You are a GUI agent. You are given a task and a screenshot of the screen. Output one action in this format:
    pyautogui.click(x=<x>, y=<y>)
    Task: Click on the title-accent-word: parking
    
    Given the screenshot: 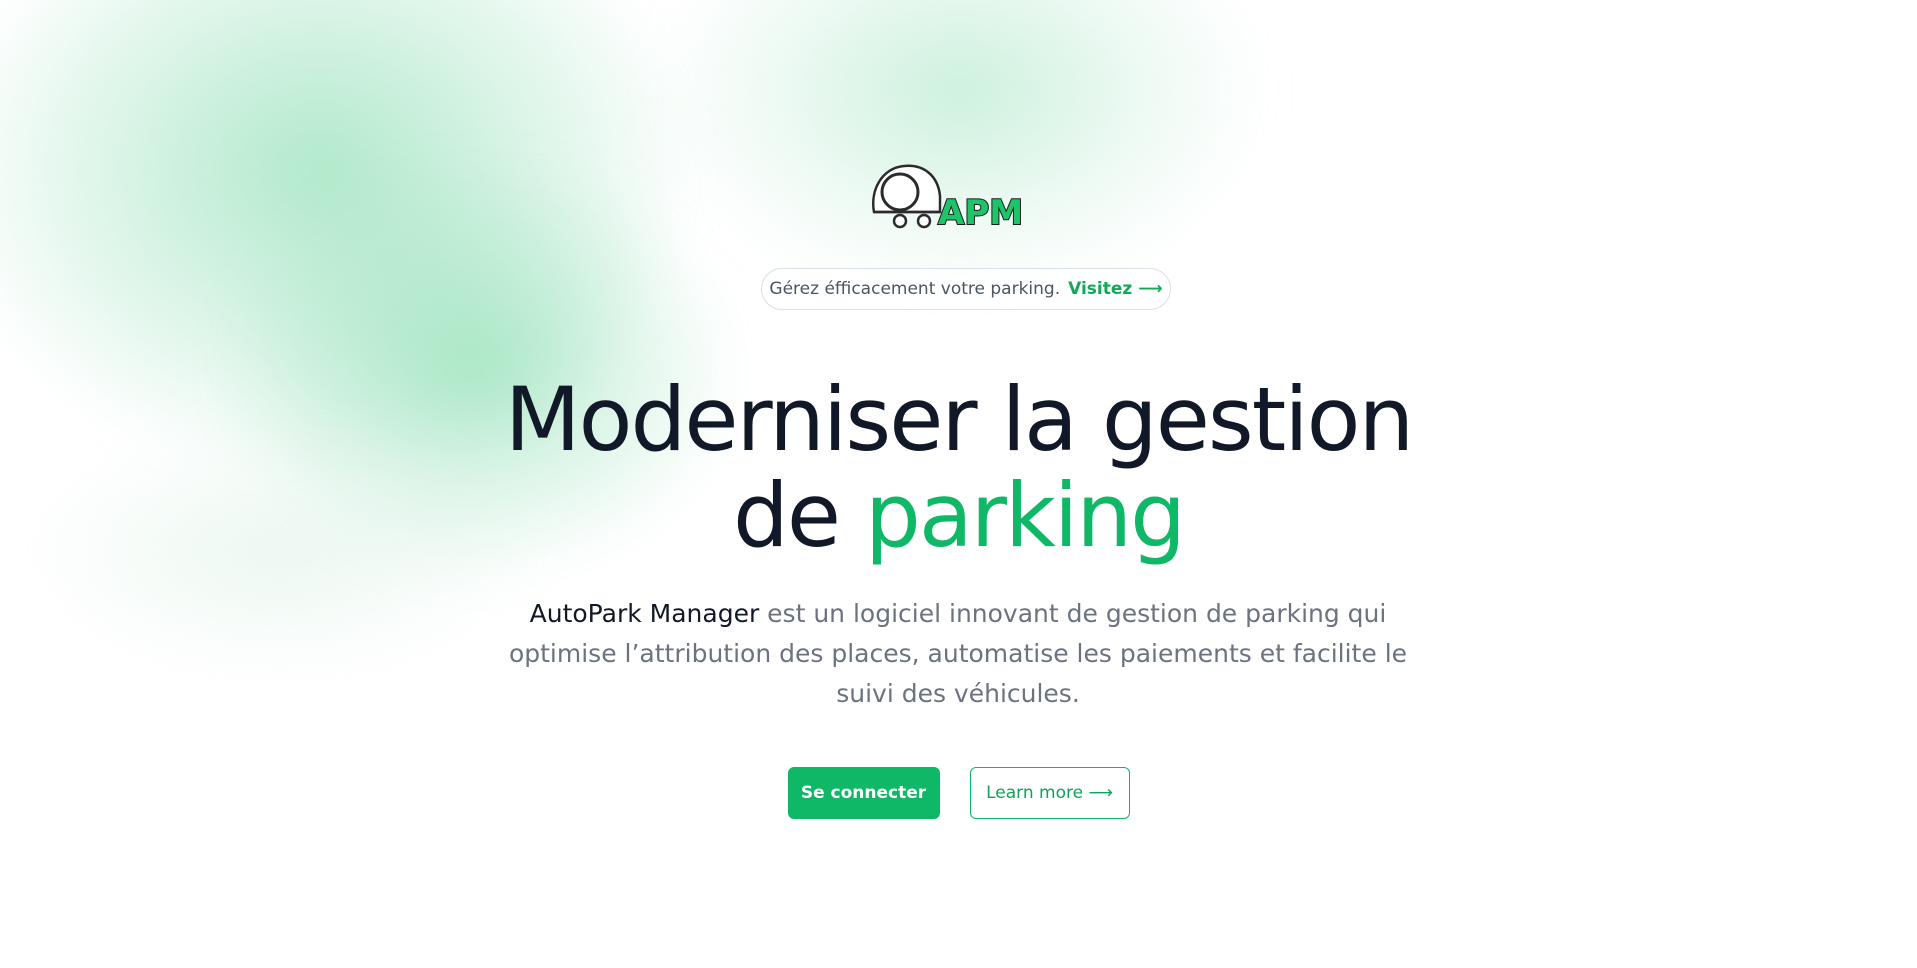 What is the action you would take?
    pyautogui.click(x=1025, y=515)
    